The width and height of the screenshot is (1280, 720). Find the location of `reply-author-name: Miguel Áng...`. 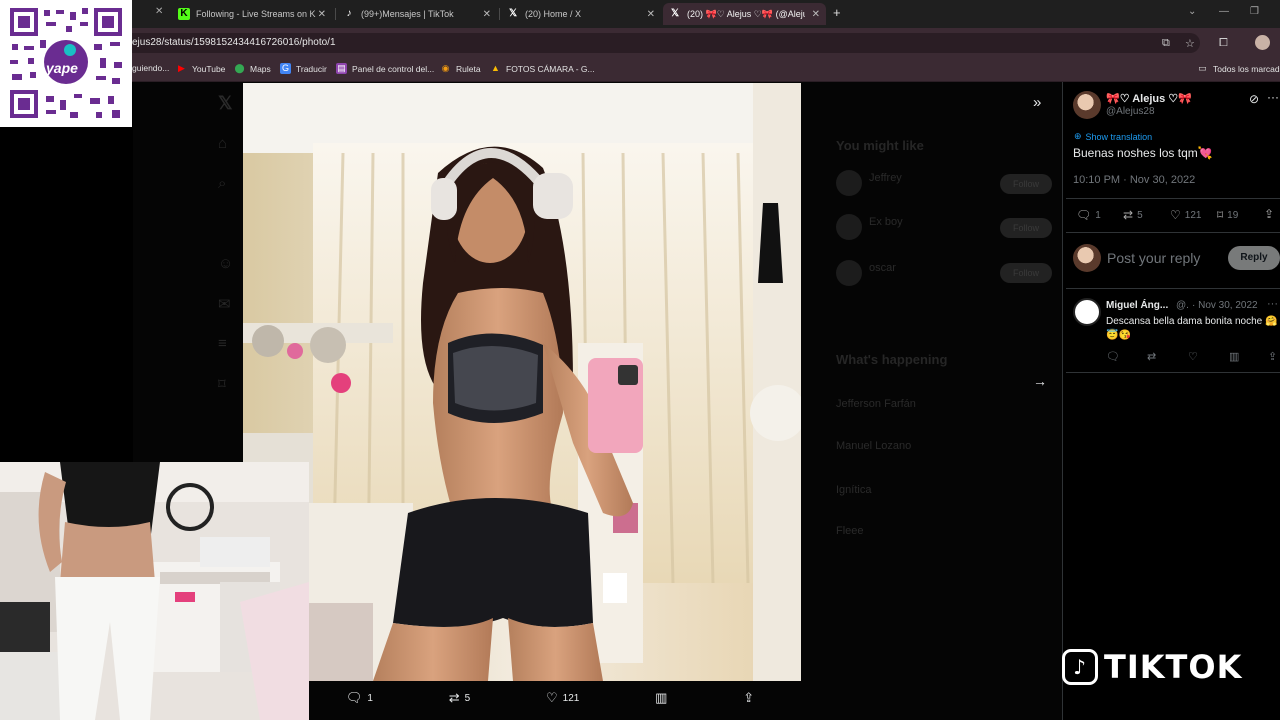

reply-author-name: Miguel Áng... is located at coordinates (1137, 305).